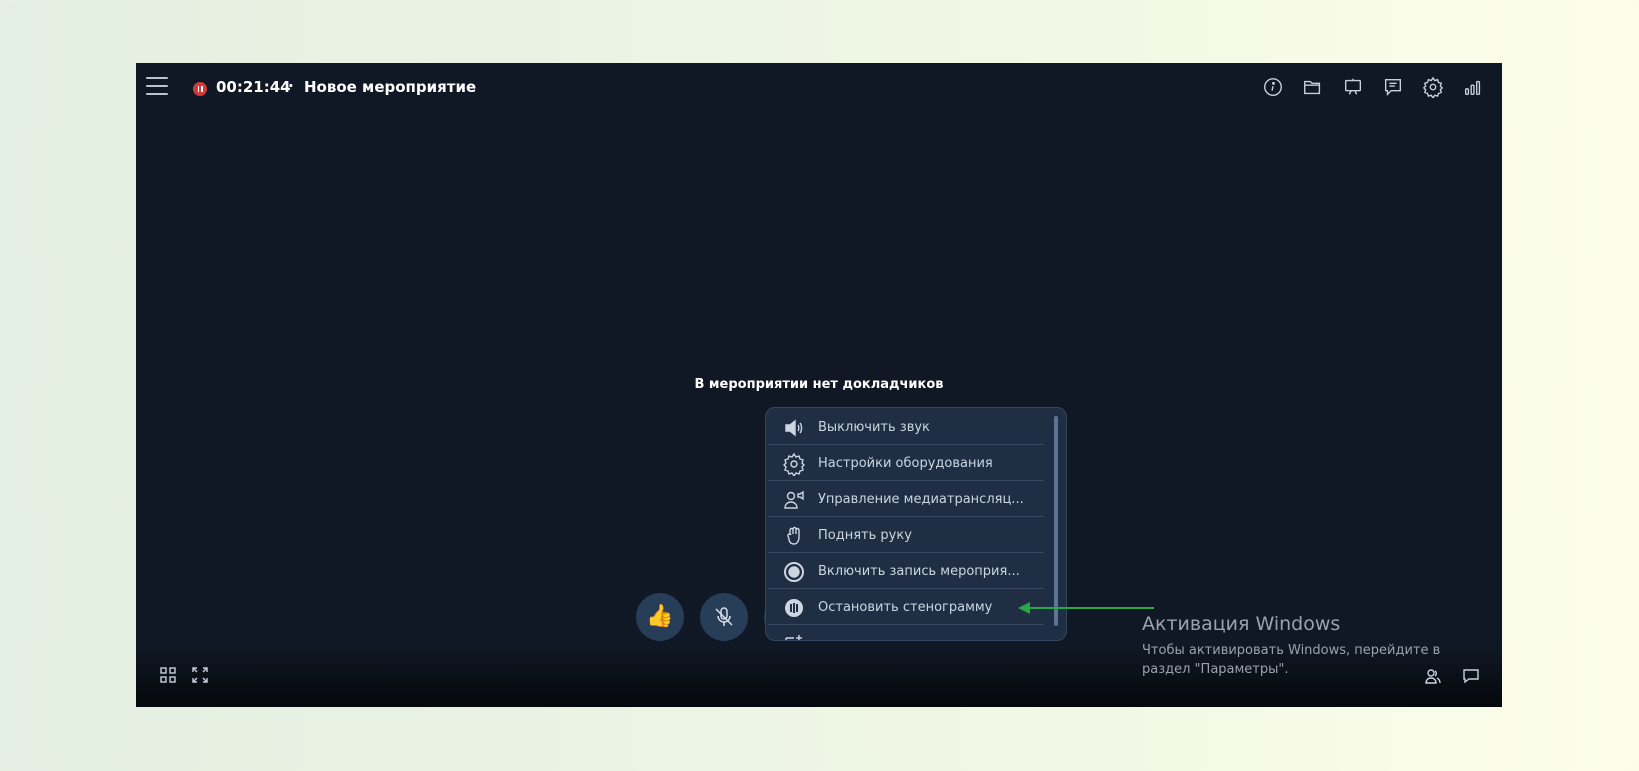  What do you see at coordinates (906, 633) in the screenshot?
I see `menu-item-add` at bounding box center [906, 633].